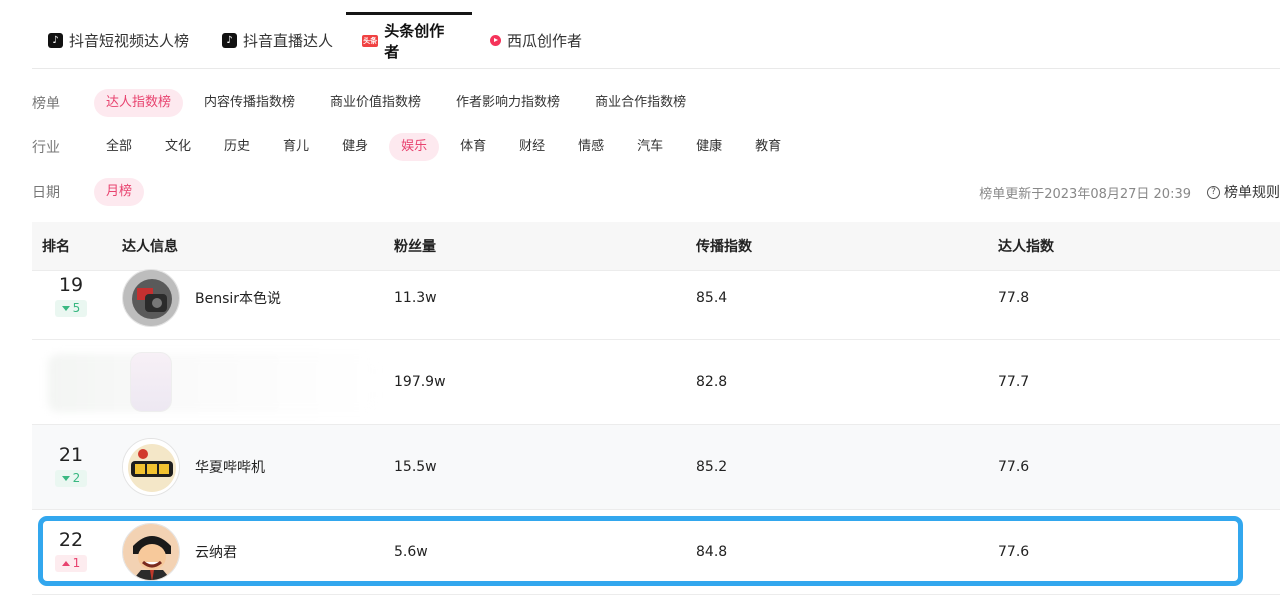  What do you see at coordinates (370, 40) in the screenshot?
I see `toutiao-icon: 头条` at bounding box center [370, 40].